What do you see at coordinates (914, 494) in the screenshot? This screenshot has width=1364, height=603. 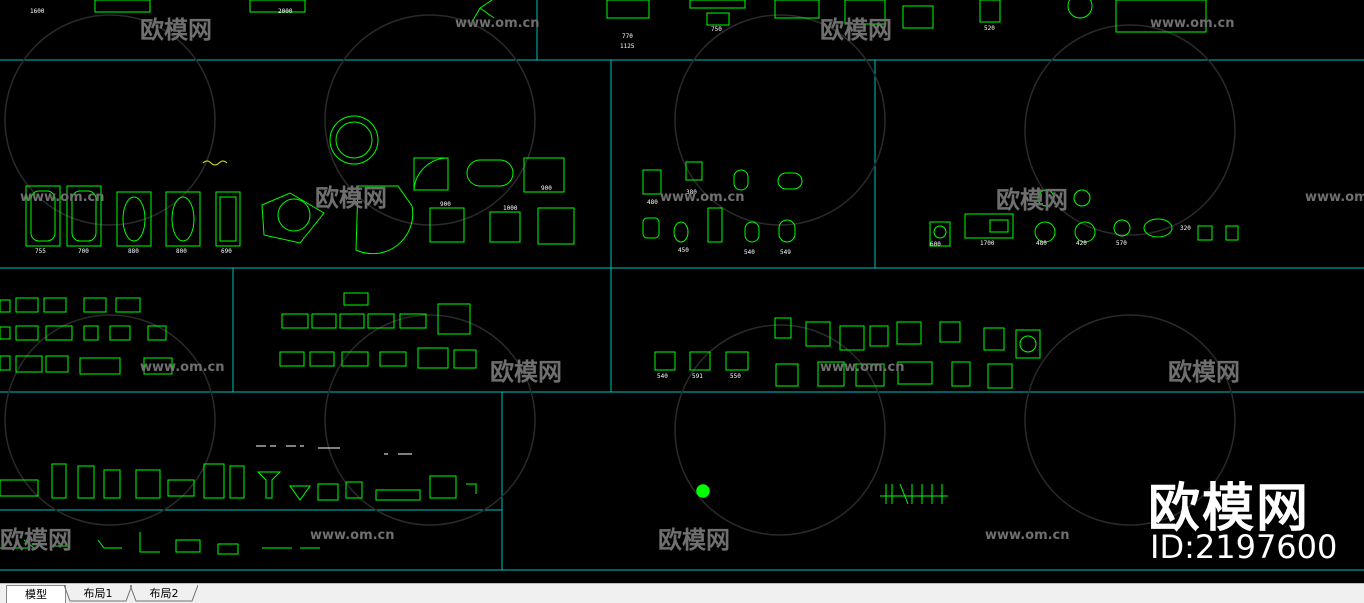 I see `rack-symbol` at bounding box center [914, 494].